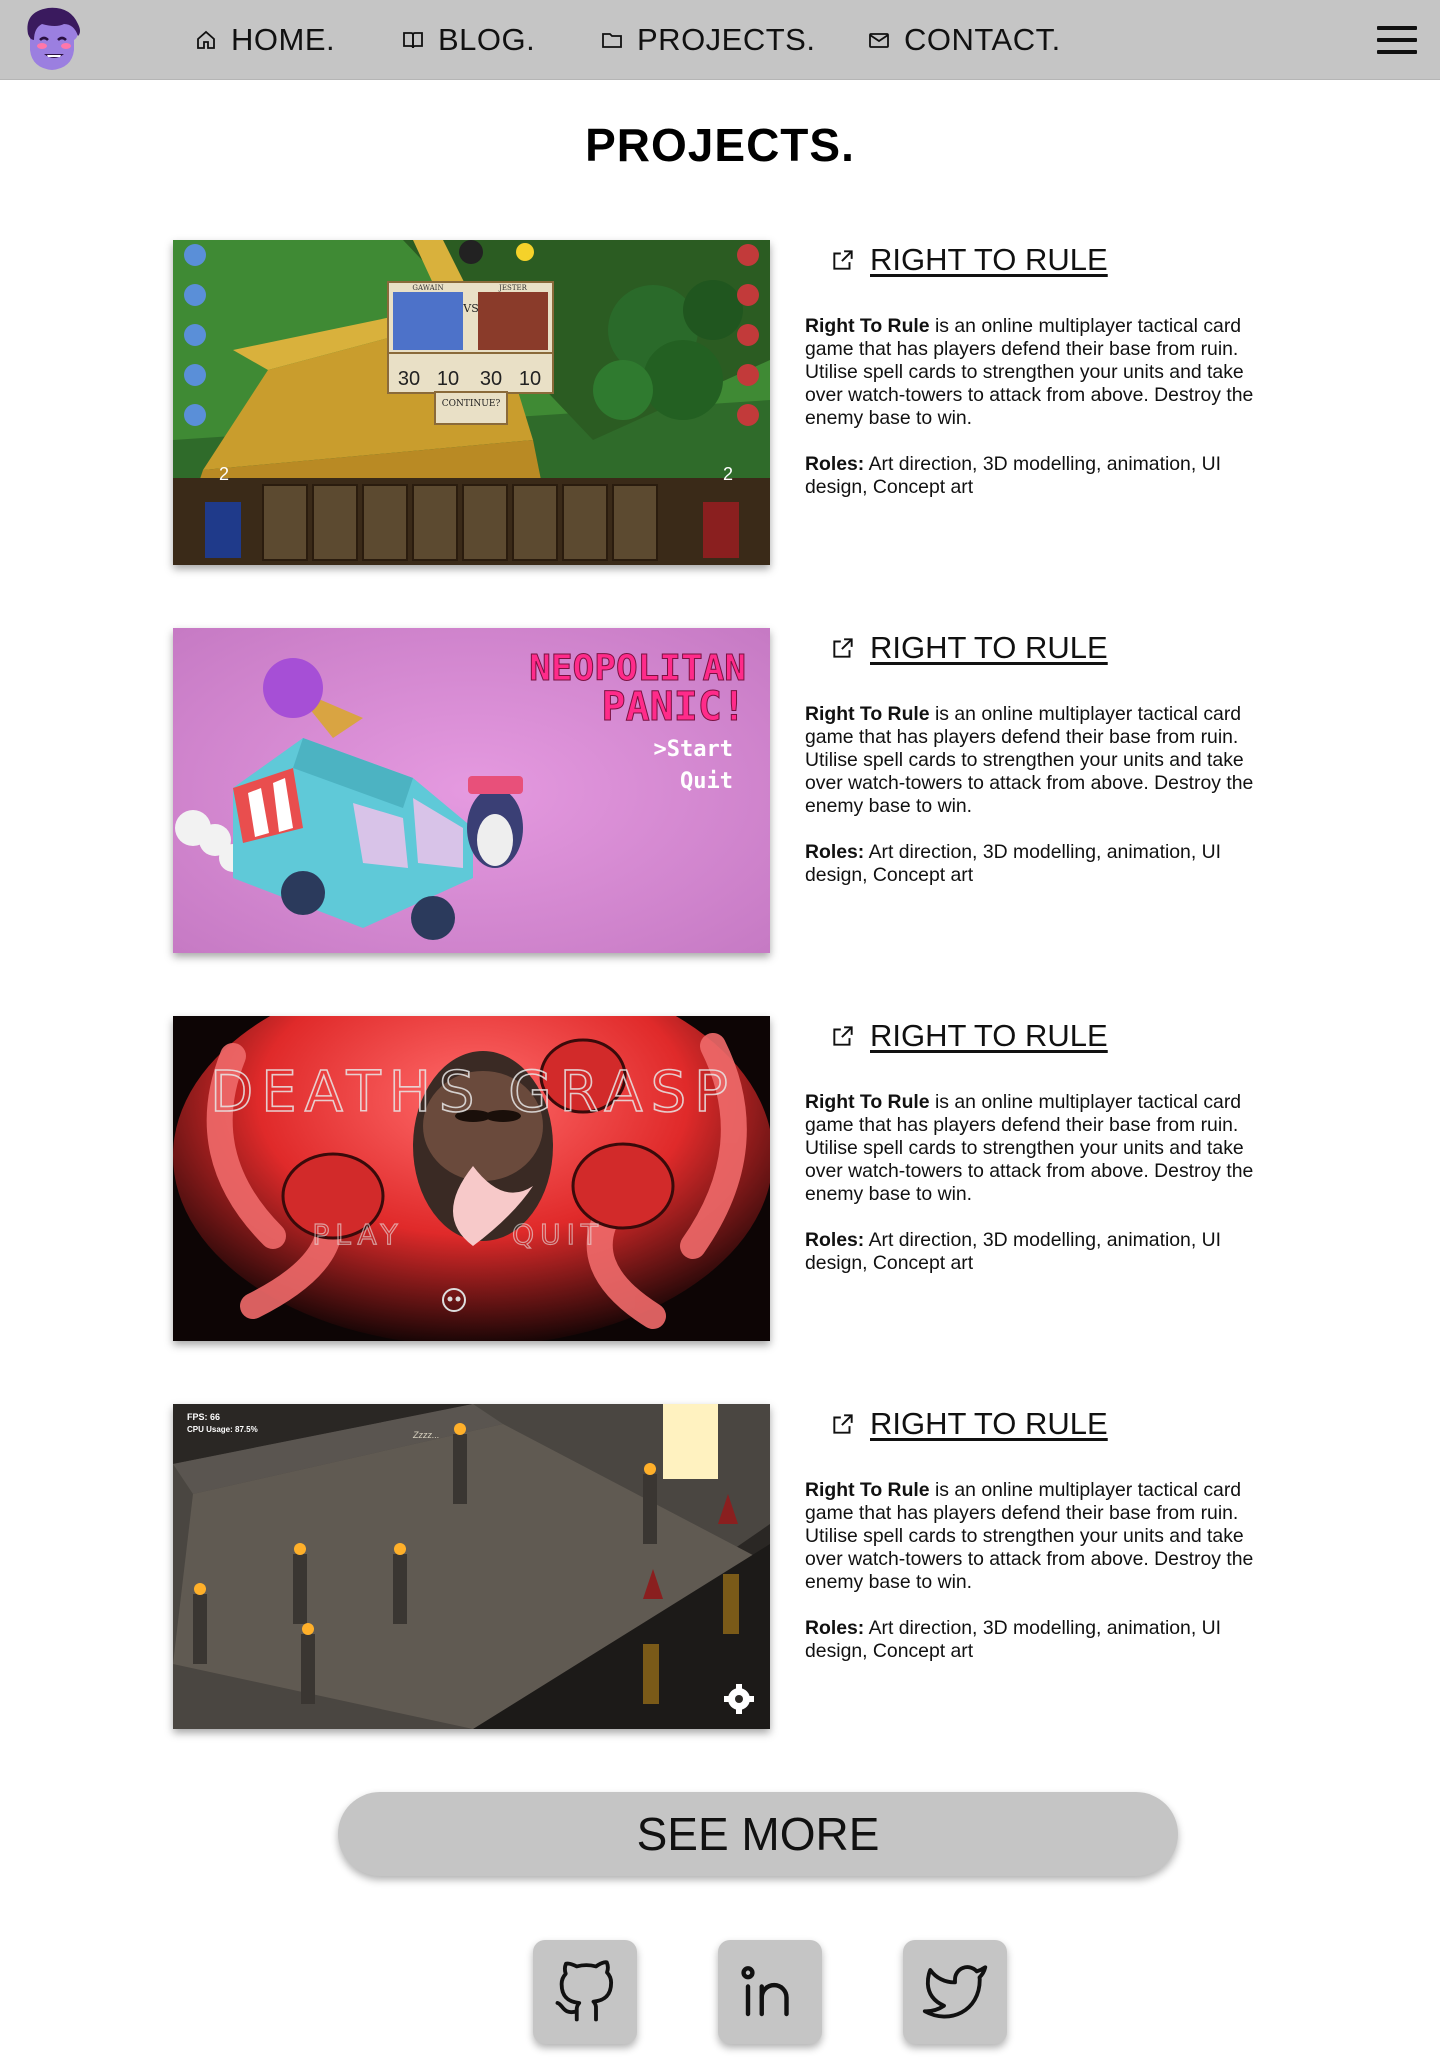 The image size is (1440, 2062). I want to click on nav-projects-label: PROJECTS., so click(726, 39).